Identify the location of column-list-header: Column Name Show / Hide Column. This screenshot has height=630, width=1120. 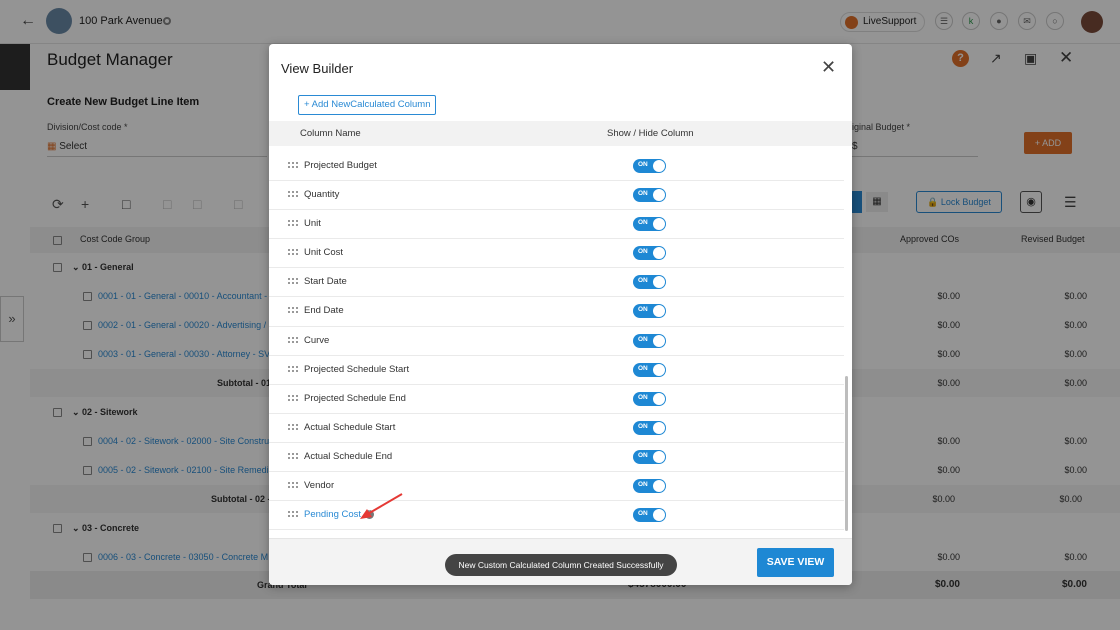
(560, 133).